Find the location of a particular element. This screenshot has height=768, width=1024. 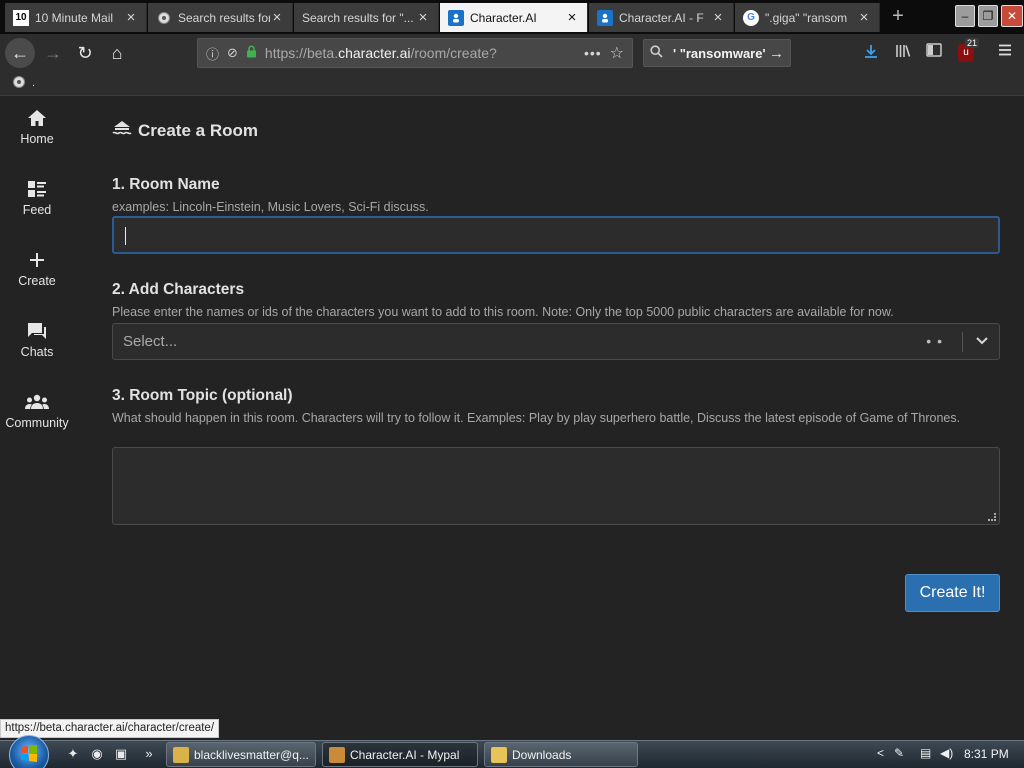

page-title-text: Create a Room is located at coordinates (198, 130).